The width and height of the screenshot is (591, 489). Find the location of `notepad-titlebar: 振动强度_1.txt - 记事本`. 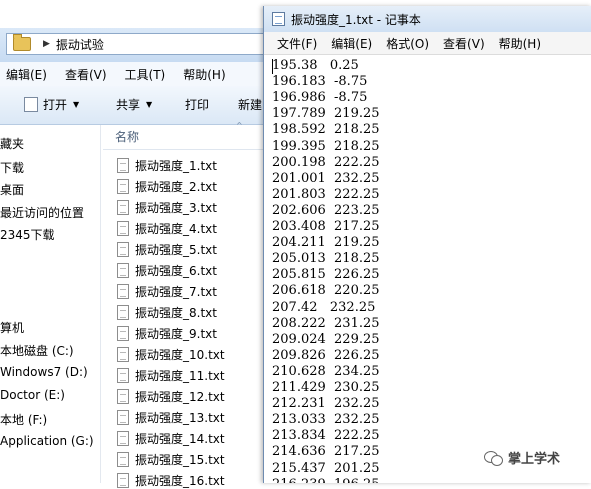

notepad-titlebar: 振动强度_1.txt - 记事本 is located at coordinates (427, 19).